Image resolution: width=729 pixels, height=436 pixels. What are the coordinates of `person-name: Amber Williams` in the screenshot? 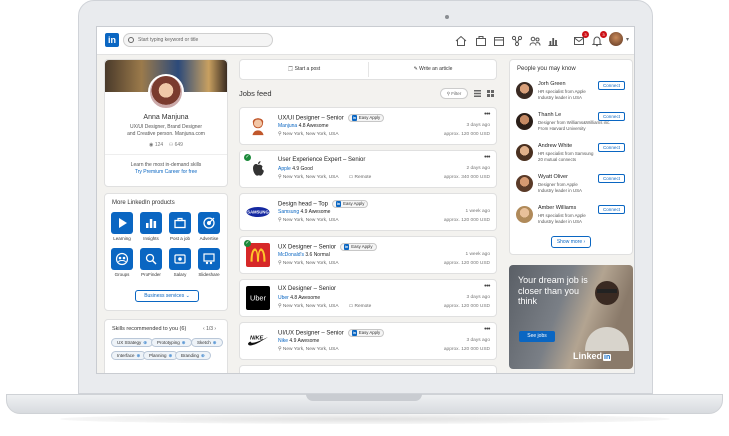 It's located at (557, 208).